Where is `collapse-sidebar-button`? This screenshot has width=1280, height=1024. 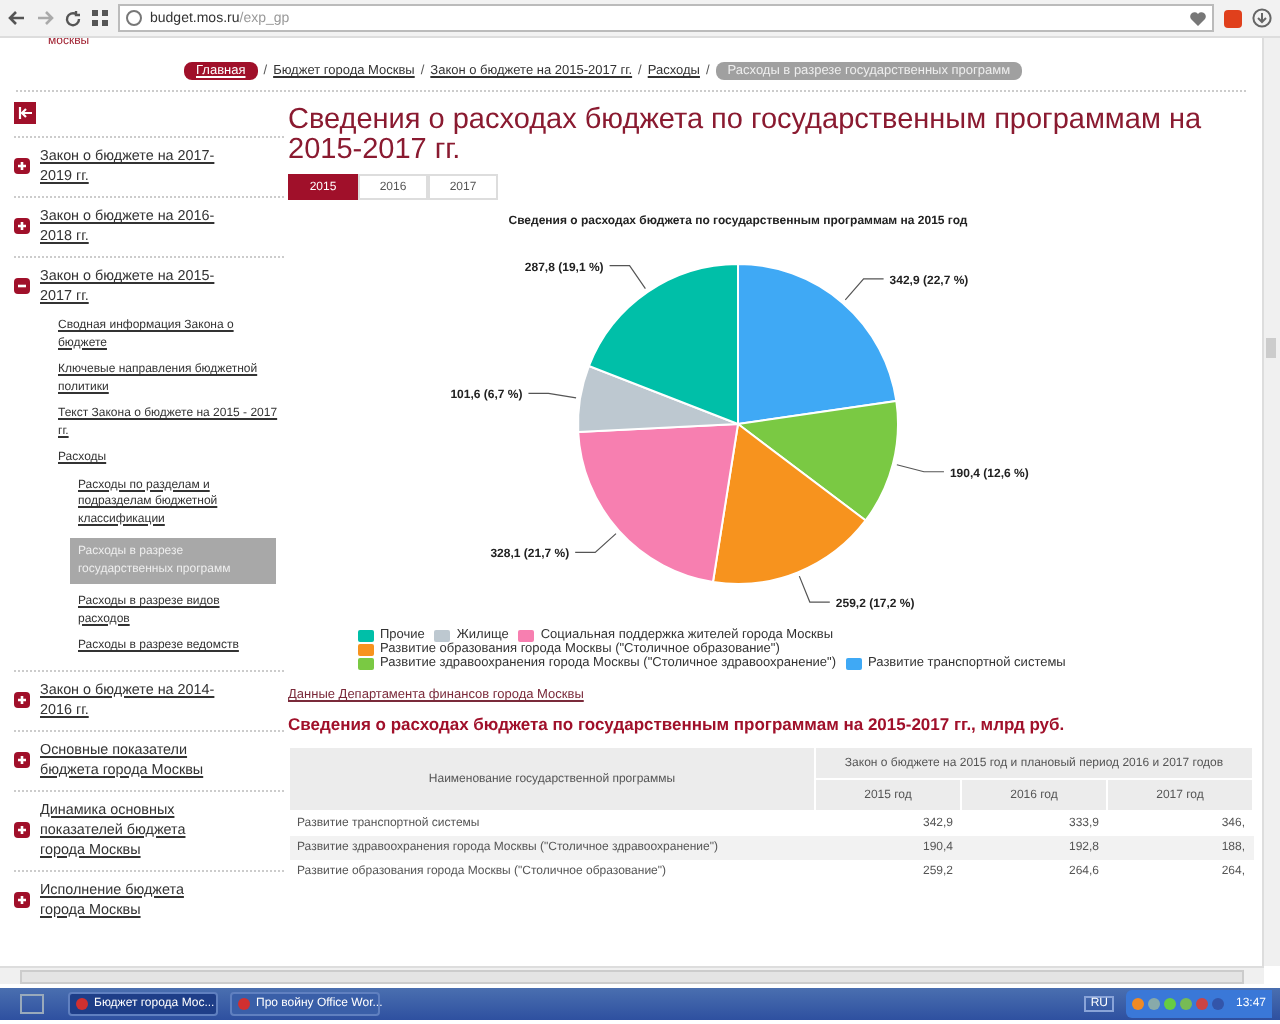 collapse-sidebar-button is located at coordinates (25, 113).